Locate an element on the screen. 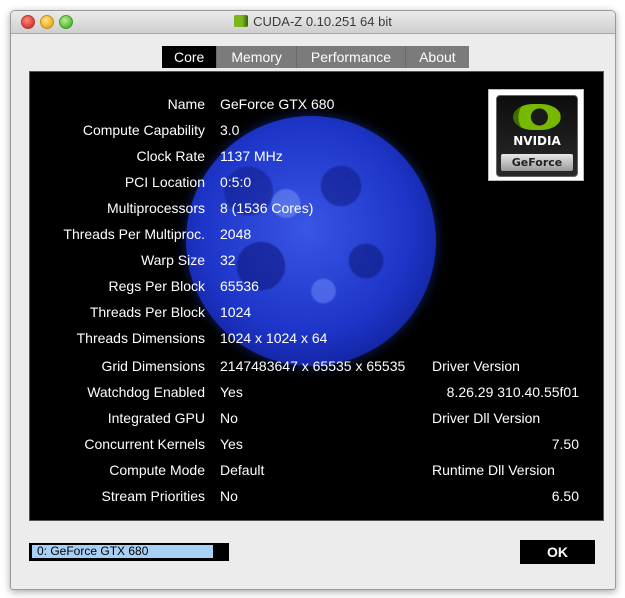 This screenshot has width=625, height=598. info-label: PCI Location is located at coordinates (164, 182).